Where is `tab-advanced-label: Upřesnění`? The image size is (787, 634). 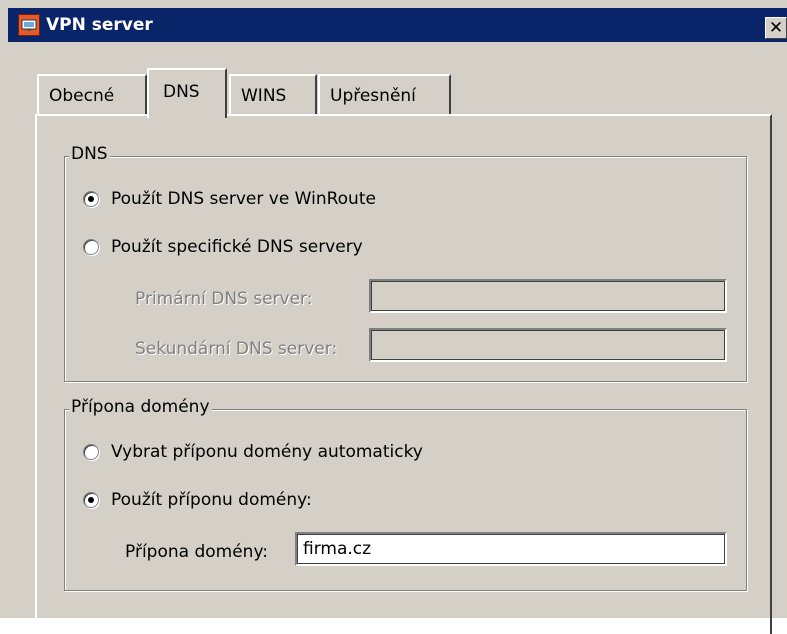 tab-advanced-label: Upřesnění is located at coordinates (373, 96).